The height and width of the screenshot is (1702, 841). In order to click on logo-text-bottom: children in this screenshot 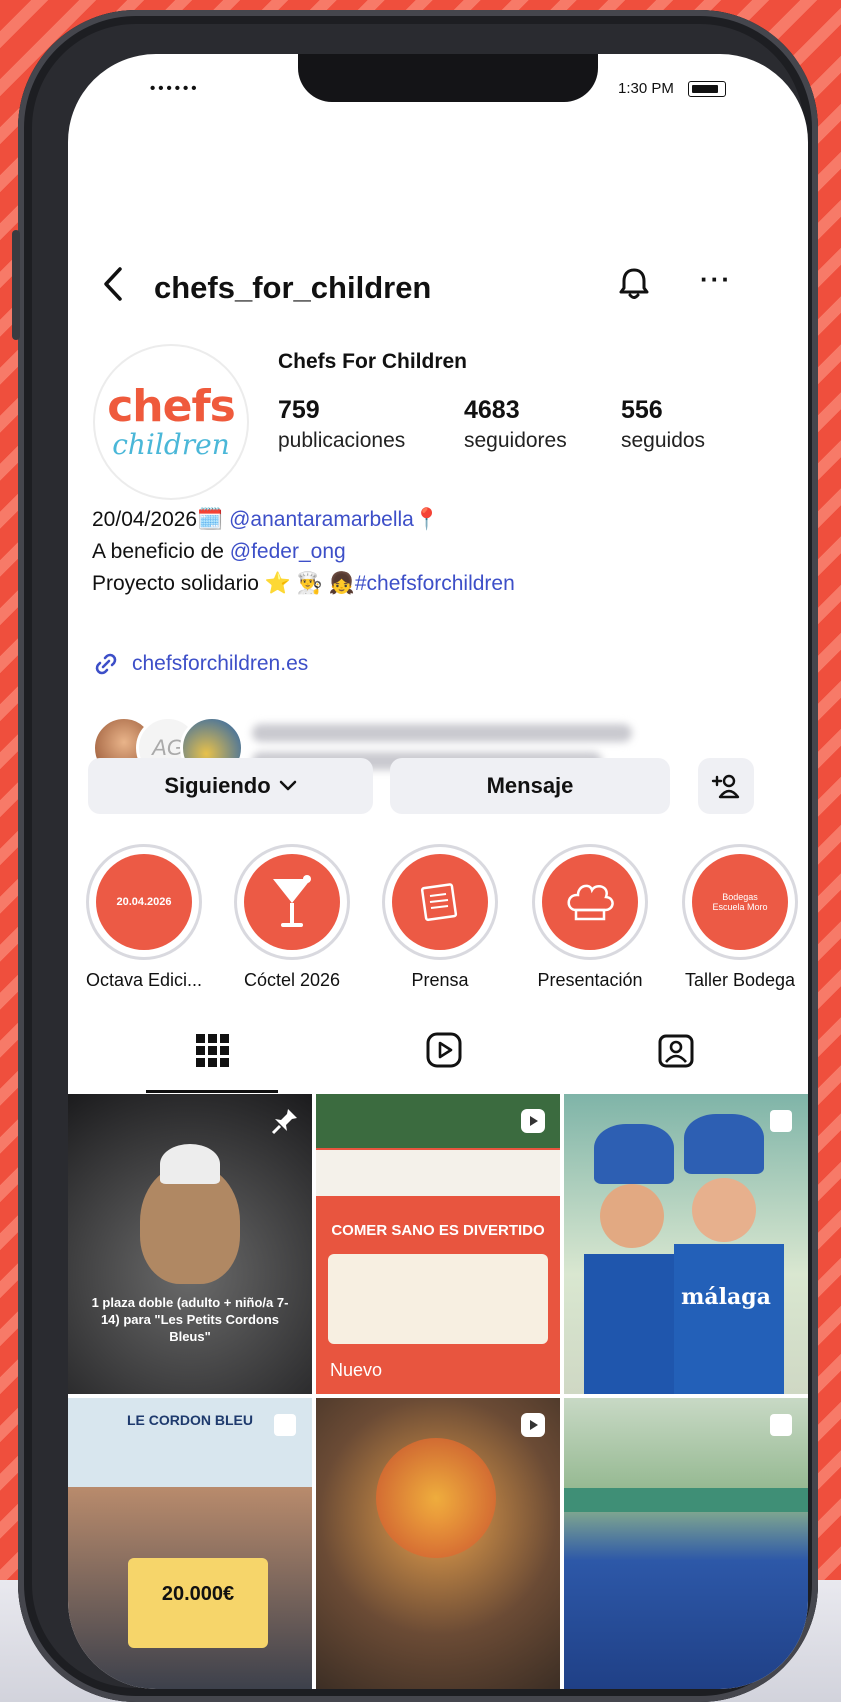, I will do `click(171, 444)`.